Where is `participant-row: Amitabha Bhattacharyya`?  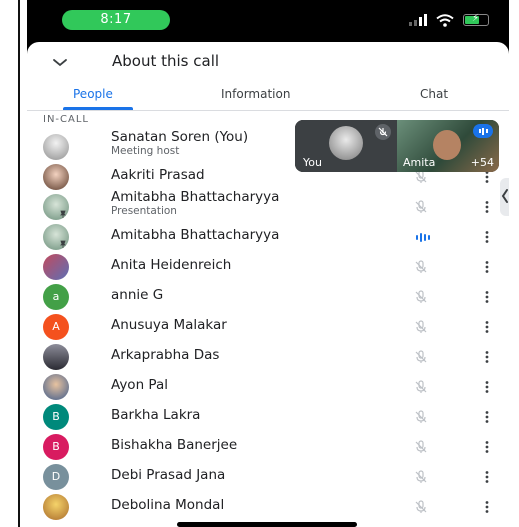 participant-row: Amitabha Bhattacharyya is located at coordinates (268, 237).